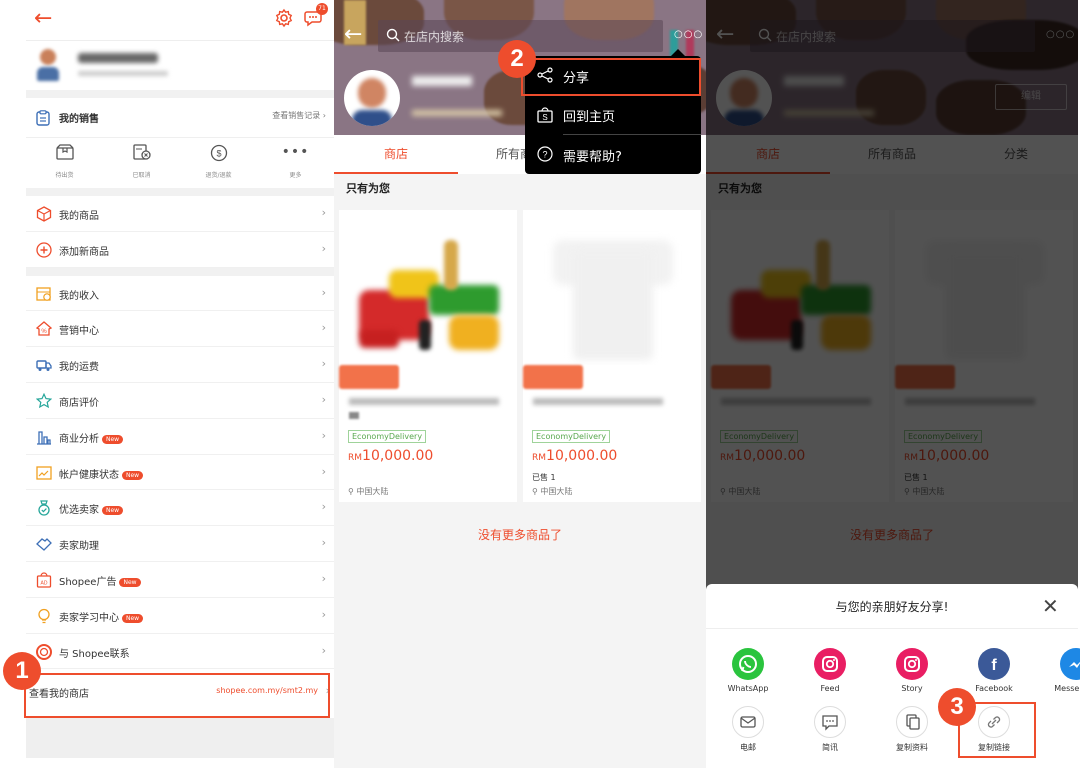  What do you see at coordinates (180, 65) in the screenshot?
I see `seller-profile` at bounding box center [180, 65].